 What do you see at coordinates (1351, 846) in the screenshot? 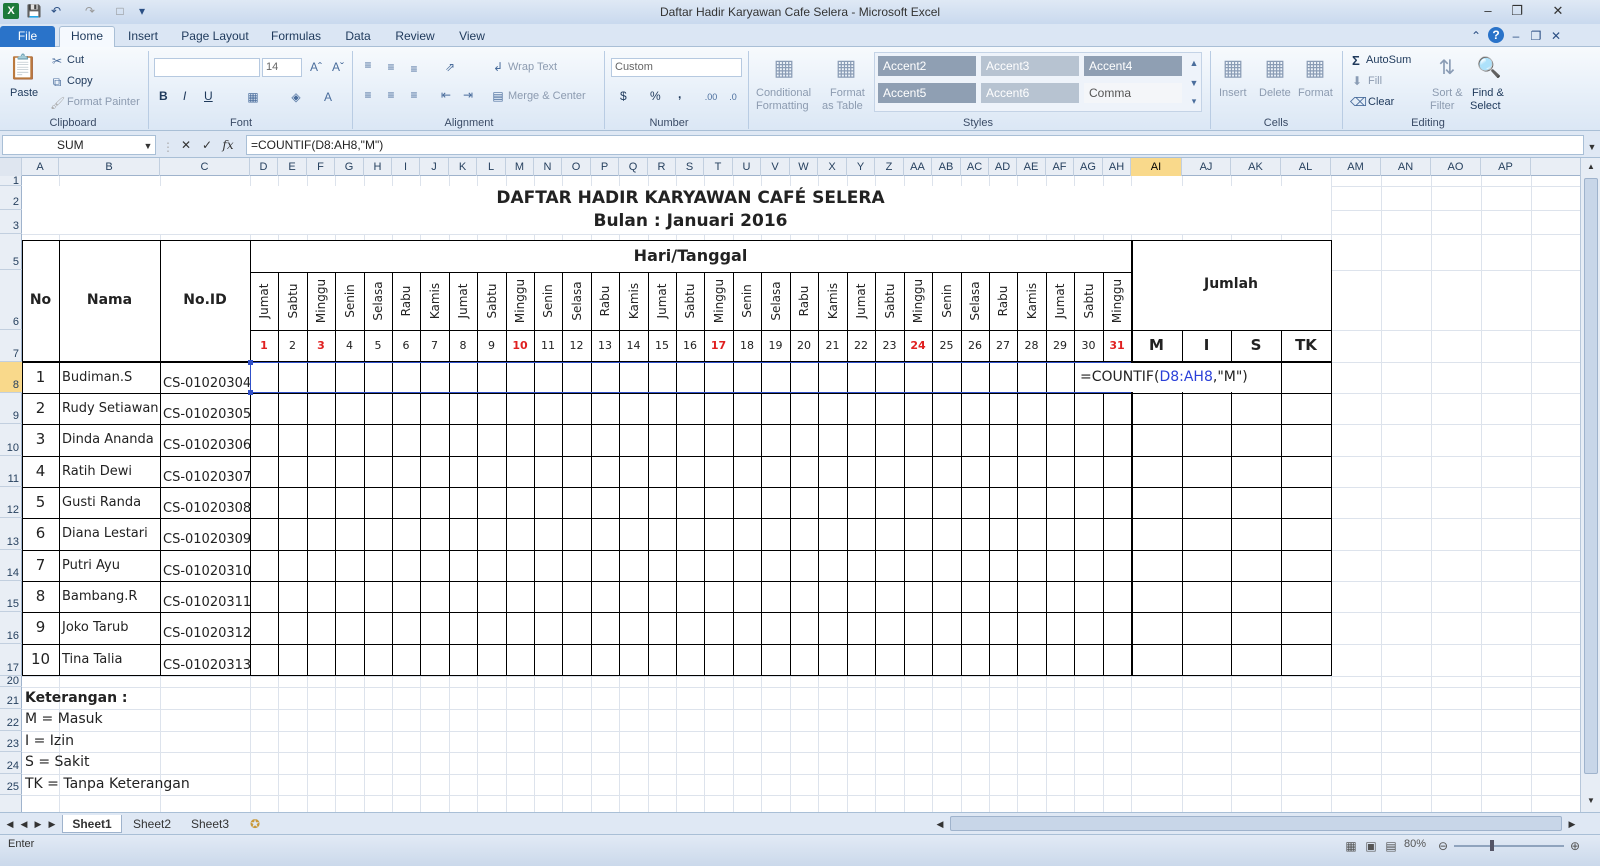
I see `normal-view-icon: ▦` at bounding box center [1351, 846].